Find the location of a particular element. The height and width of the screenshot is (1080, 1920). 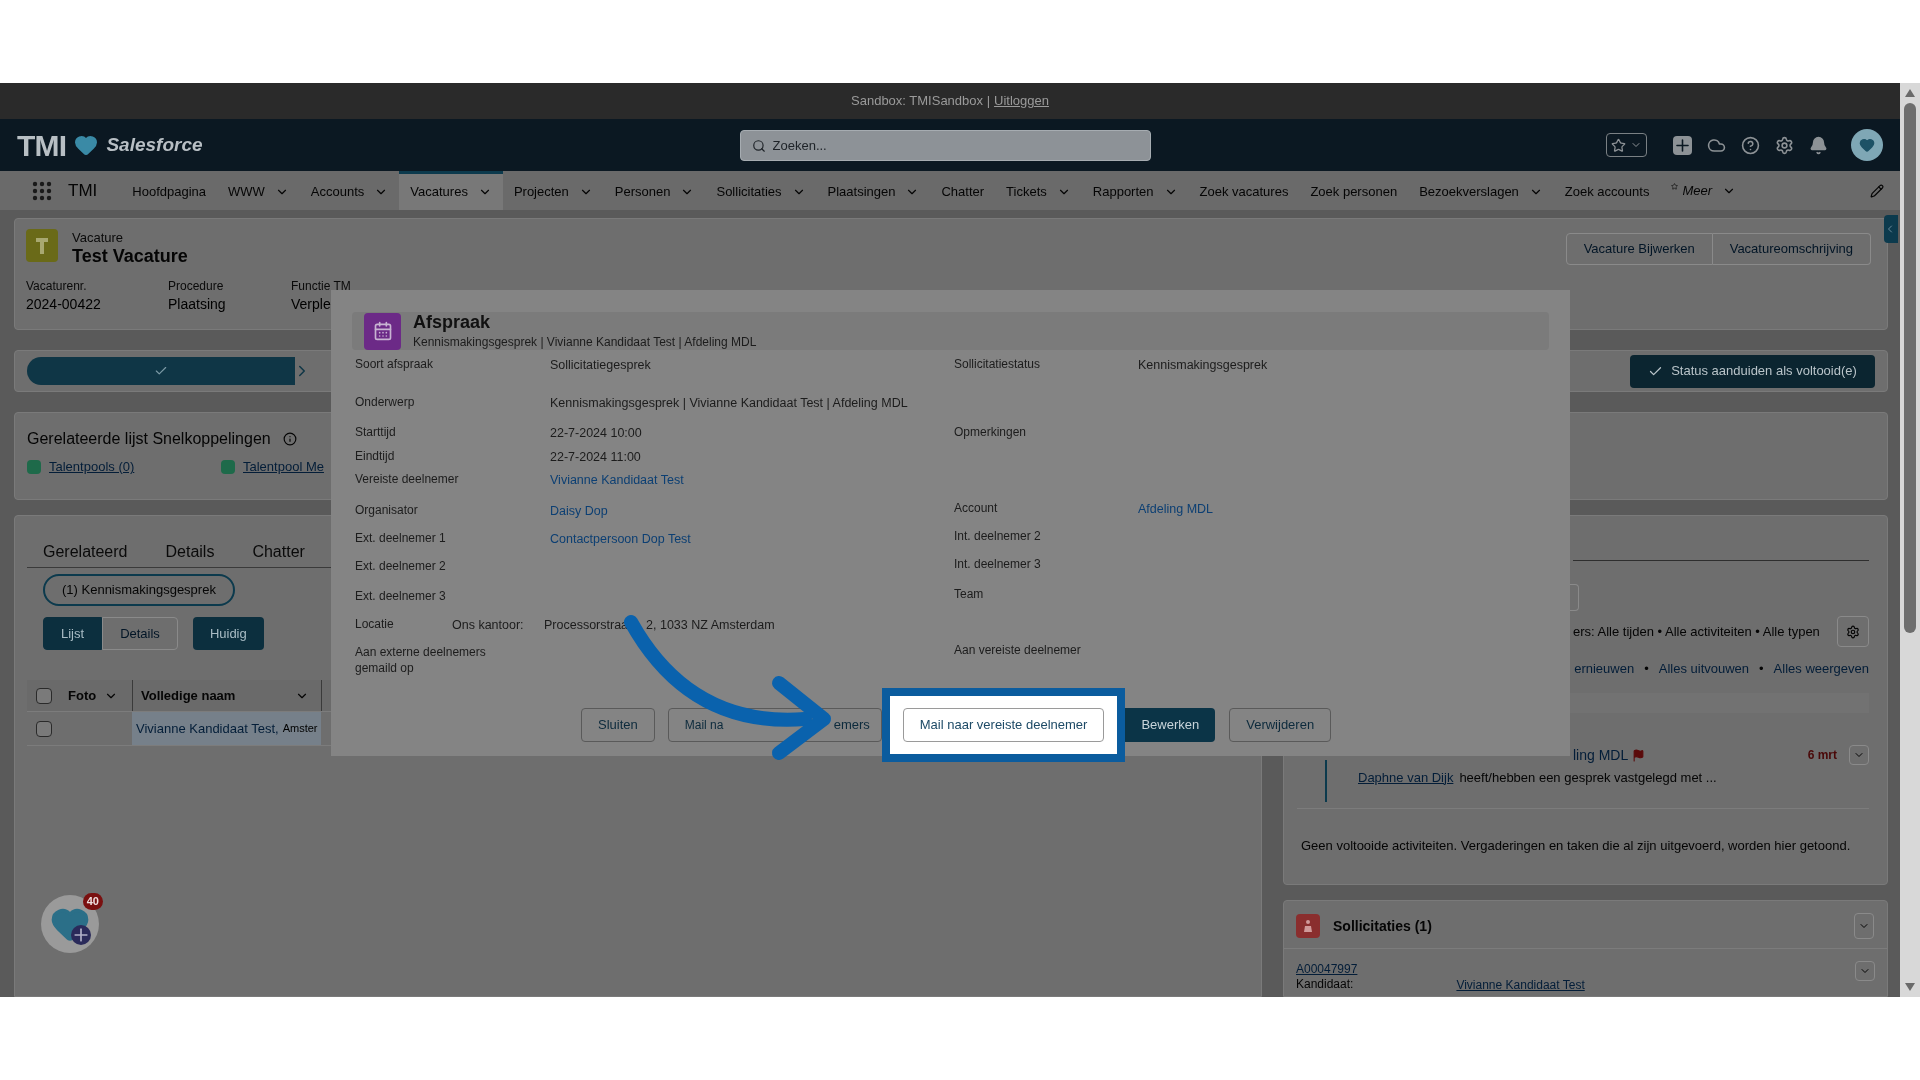

list-icon is located at coordinates (228, 466).